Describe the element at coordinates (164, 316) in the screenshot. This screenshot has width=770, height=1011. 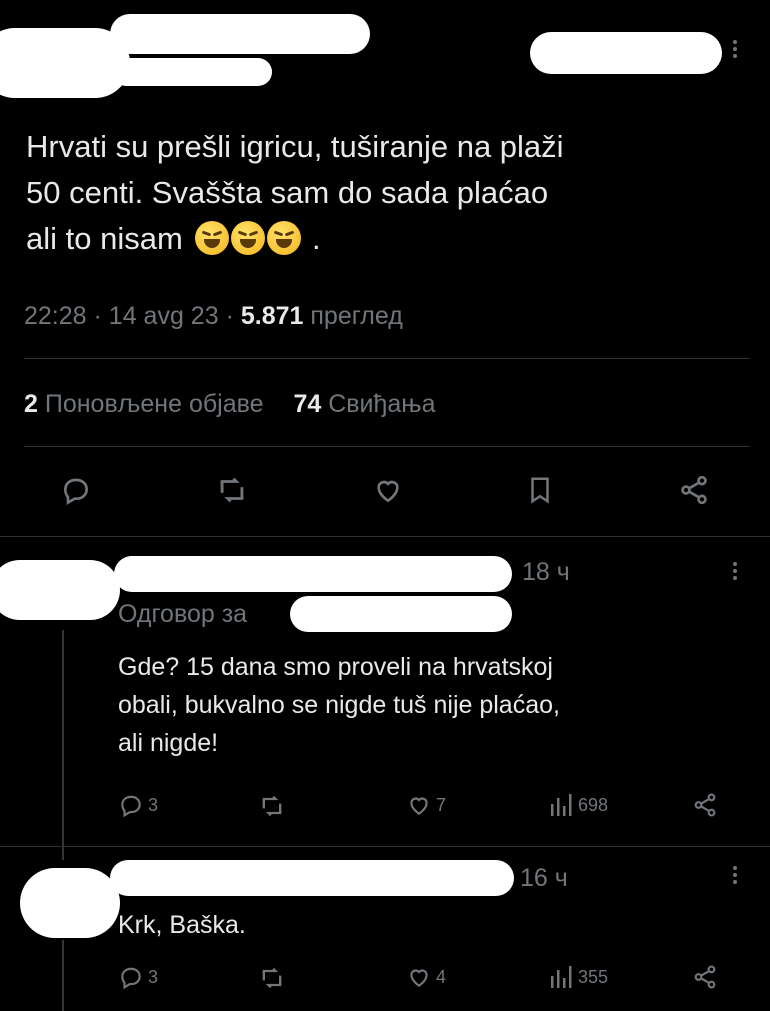
I see `tweet-date: 14 avg 23` at that location.